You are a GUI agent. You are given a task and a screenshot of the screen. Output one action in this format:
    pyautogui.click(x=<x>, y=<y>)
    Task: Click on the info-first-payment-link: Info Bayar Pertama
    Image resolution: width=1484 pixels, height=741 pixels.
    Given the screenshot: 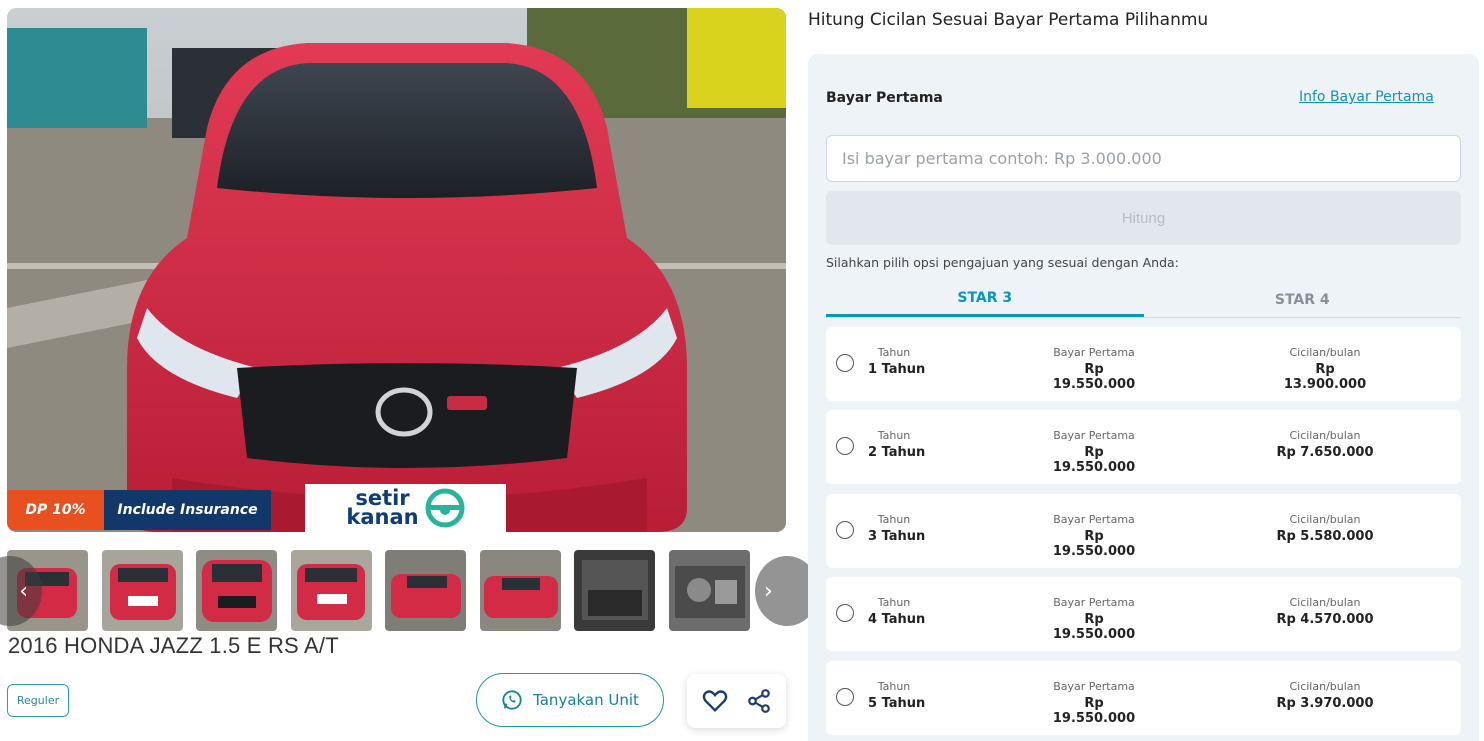 What is the action you would take?
    pyautogui.click(x=1366, y=97)
    